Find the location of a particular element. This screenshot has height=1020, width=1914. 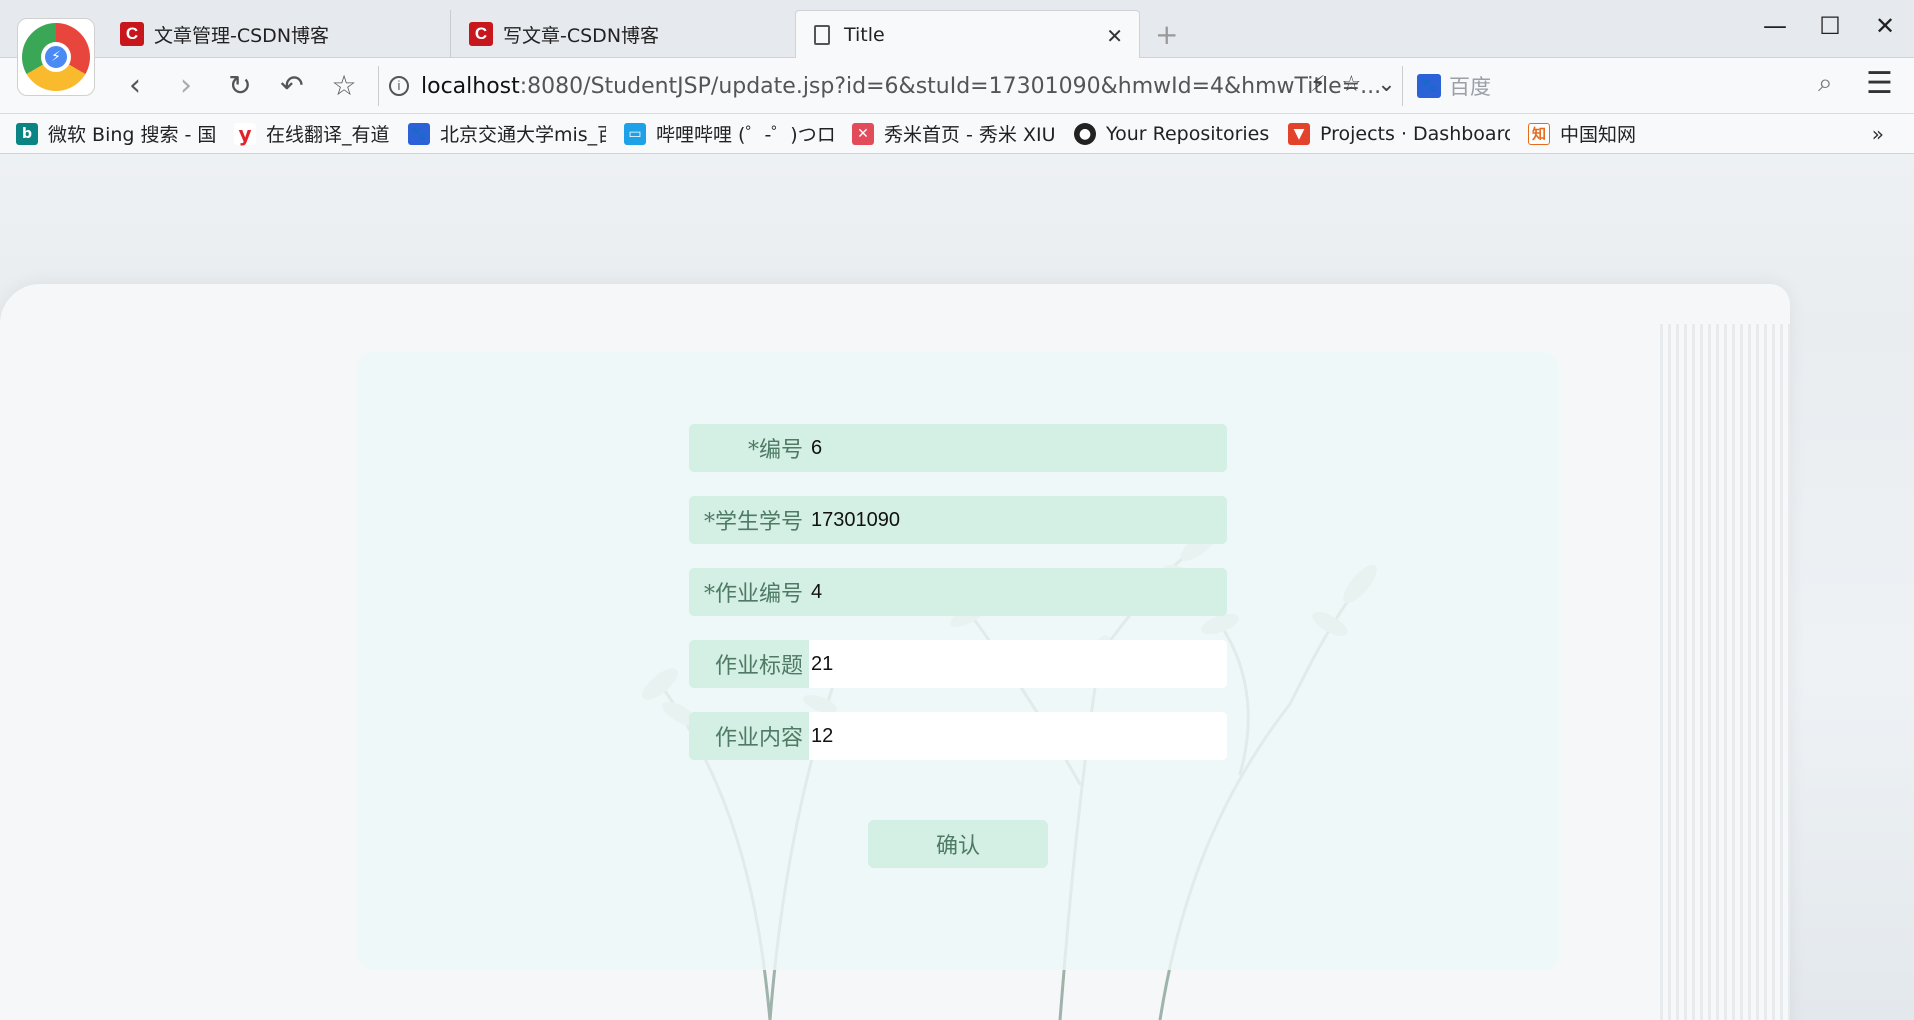

close-window-button: ✕ is located at coordinates (1885, 26).